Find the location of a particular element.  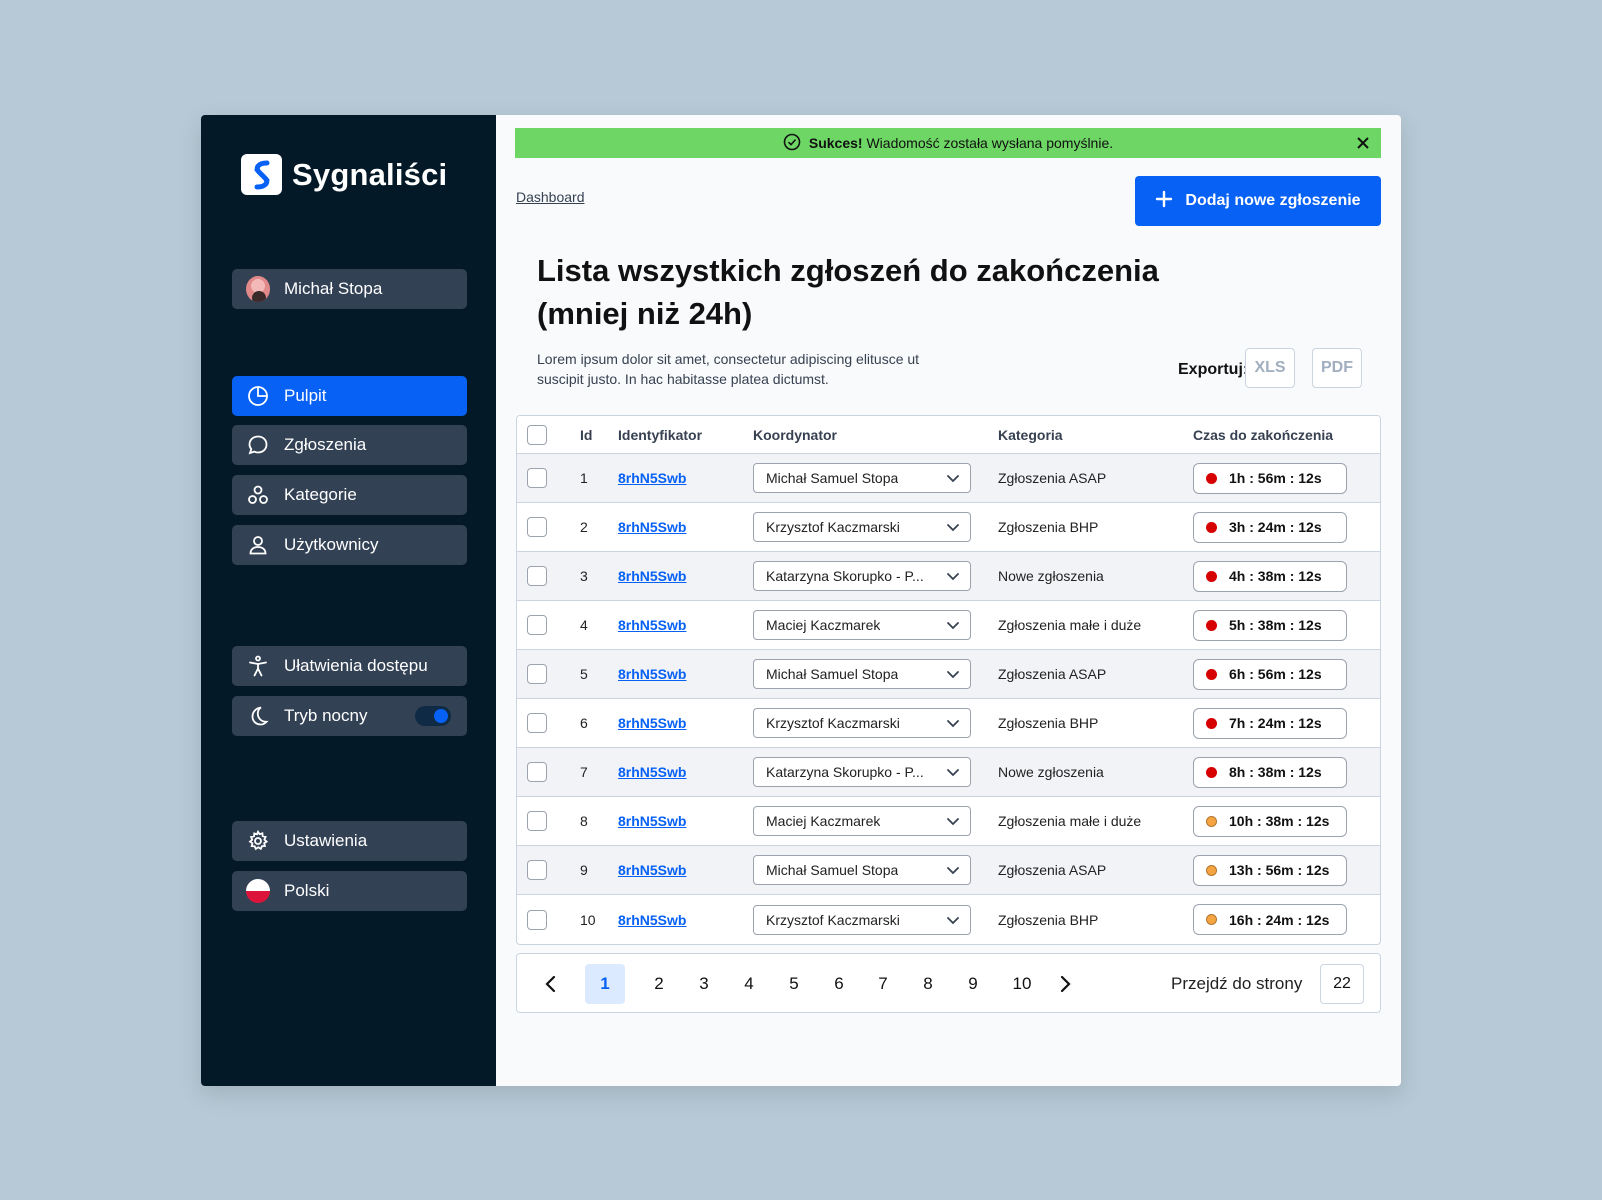

header-id: Id is located at coordinates (595, 435).